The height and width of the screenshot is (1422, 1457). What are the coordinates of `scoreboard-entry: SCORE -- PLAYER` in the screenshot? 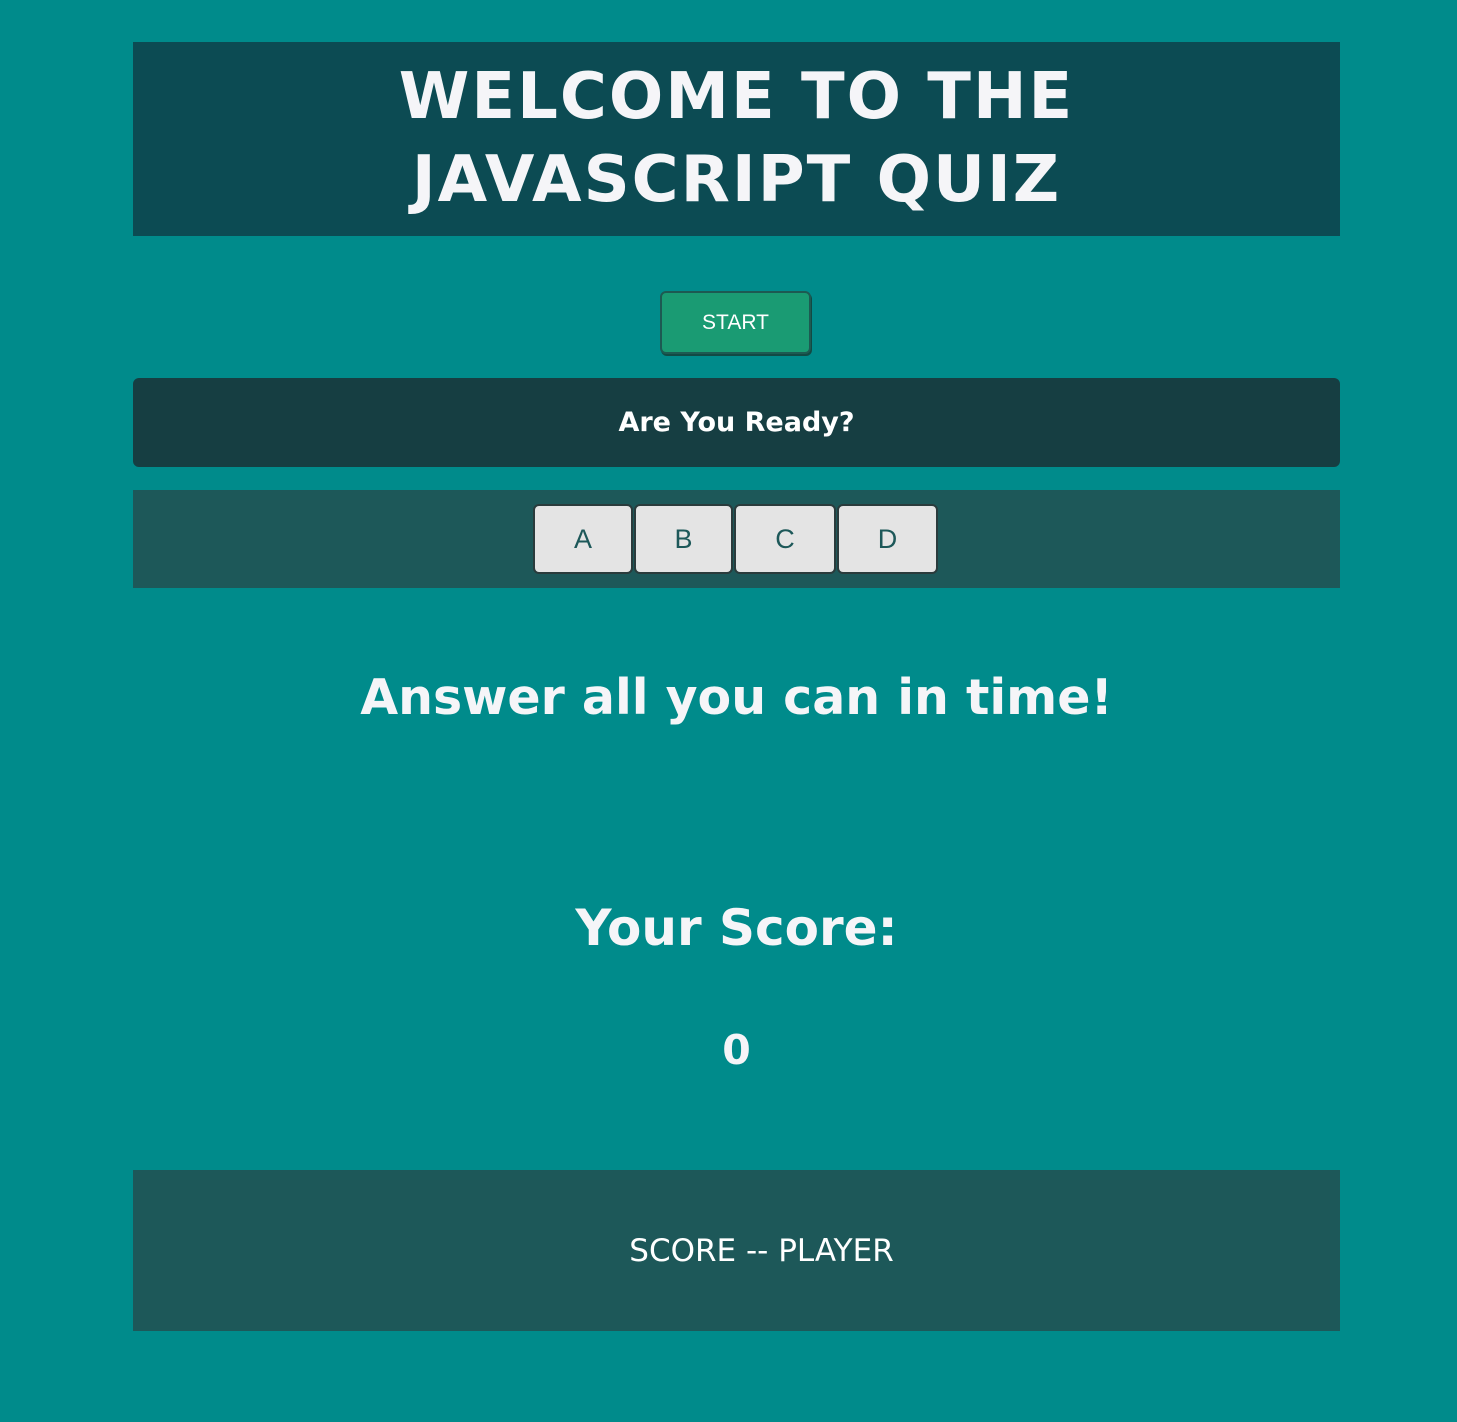 It's located at (761, 1250).